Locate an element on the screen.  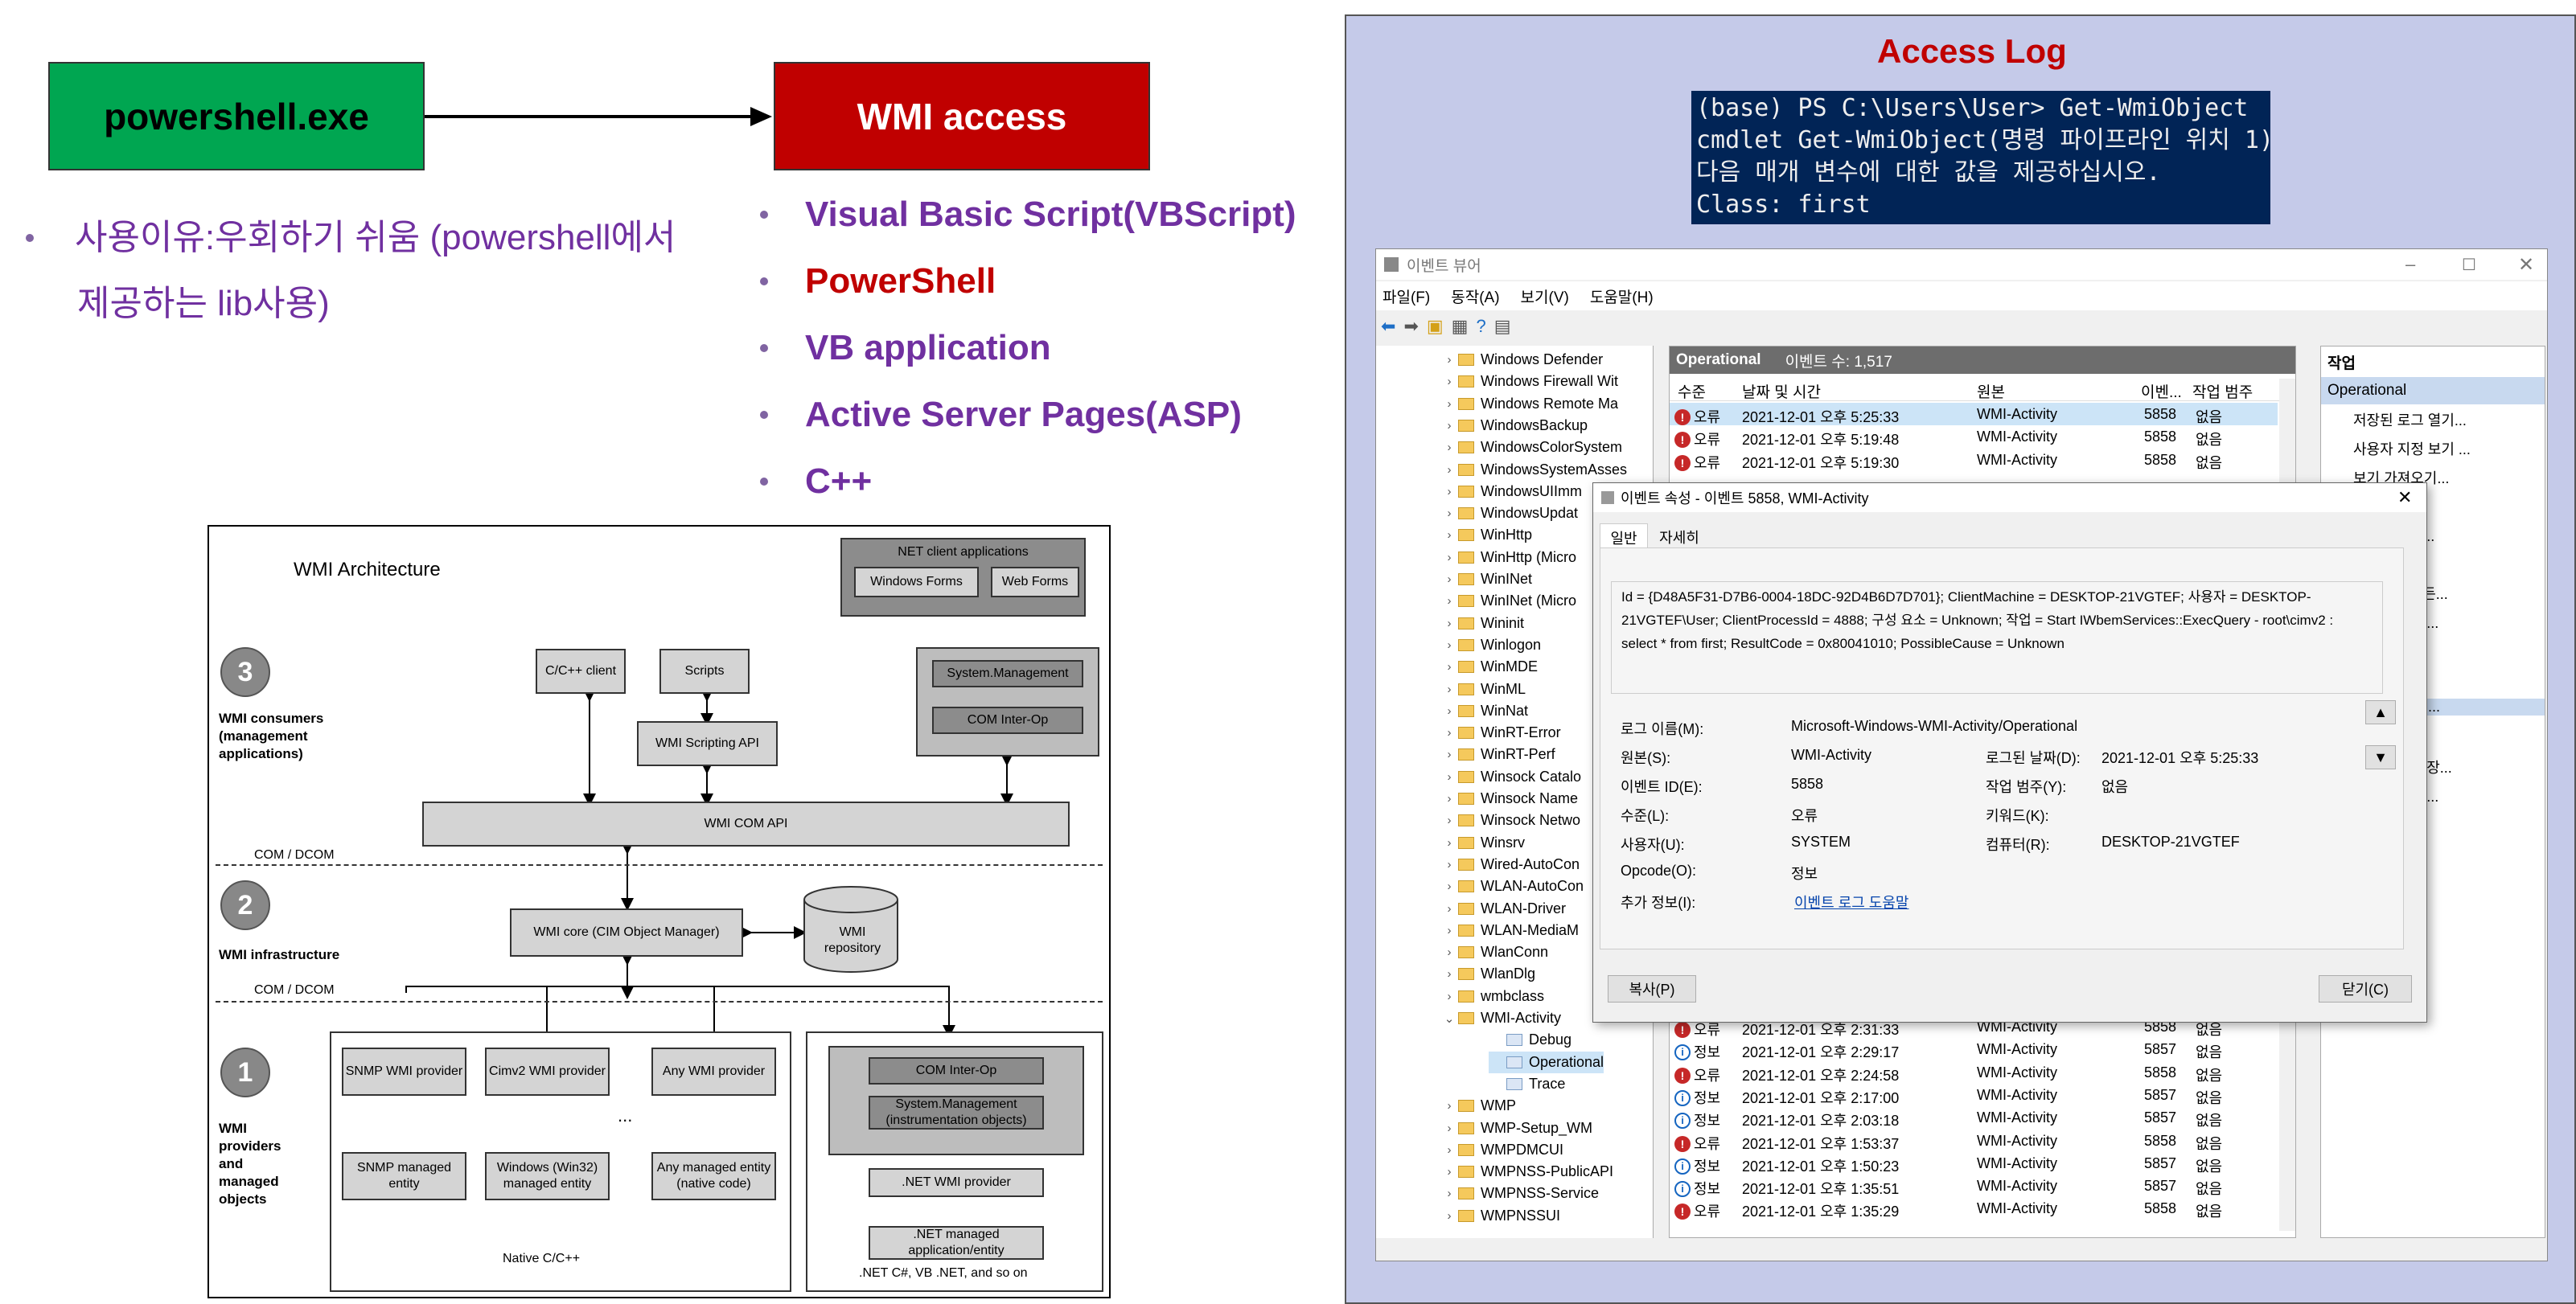
folder-icon: ▣ is located at coordinates (1435, 326).